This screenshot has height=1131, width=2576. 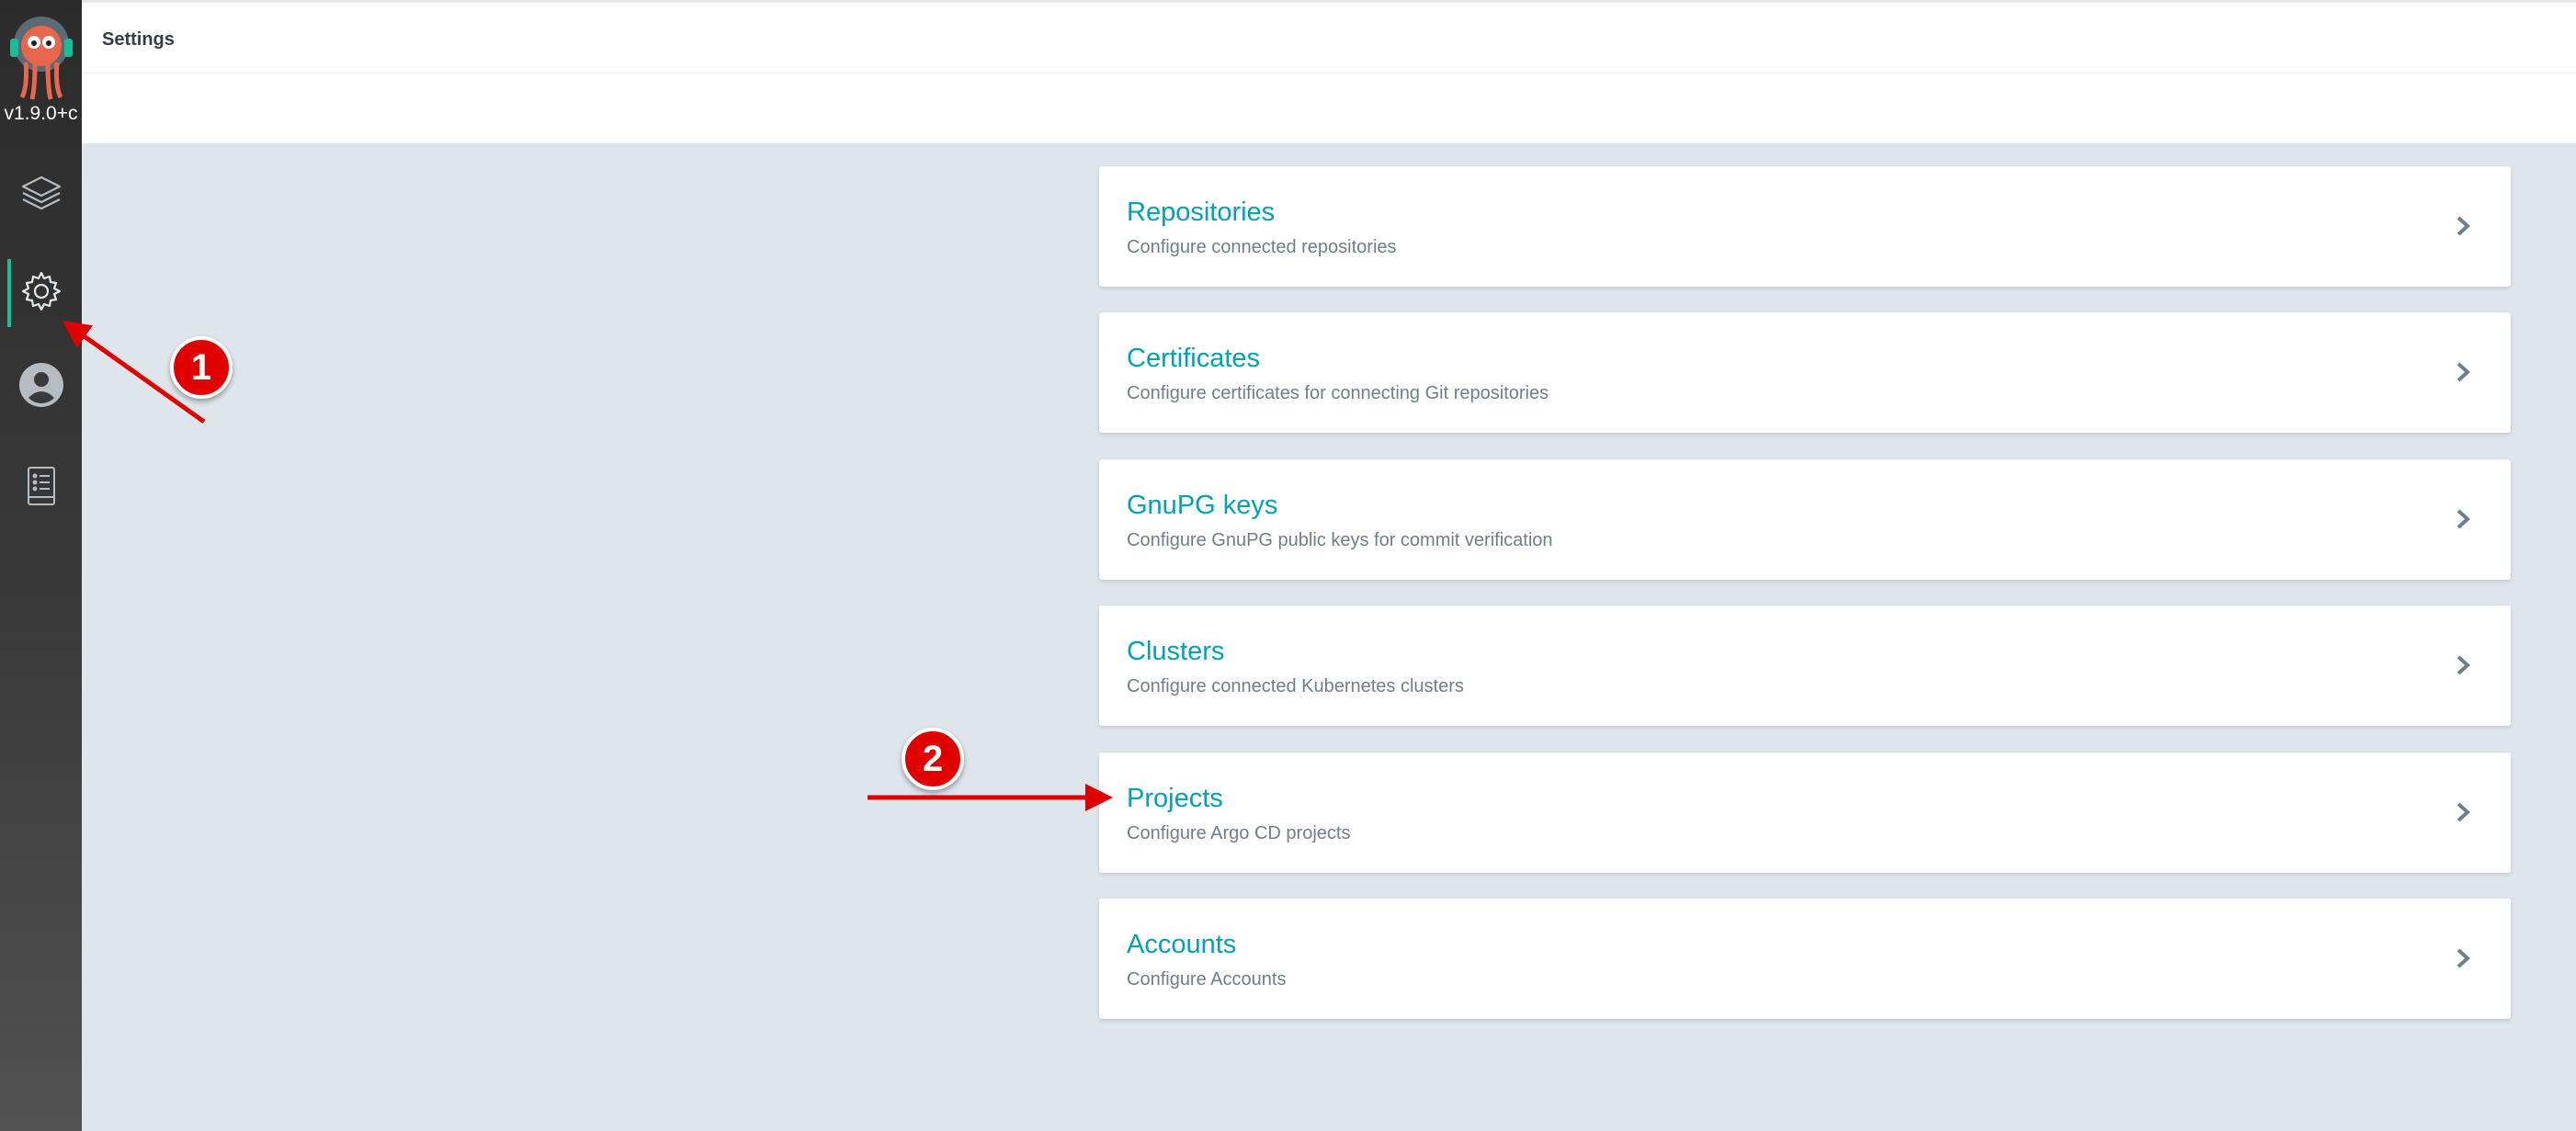 I want to click on card-description: Configure Argo CD projects, so click(x=1239, y=833).